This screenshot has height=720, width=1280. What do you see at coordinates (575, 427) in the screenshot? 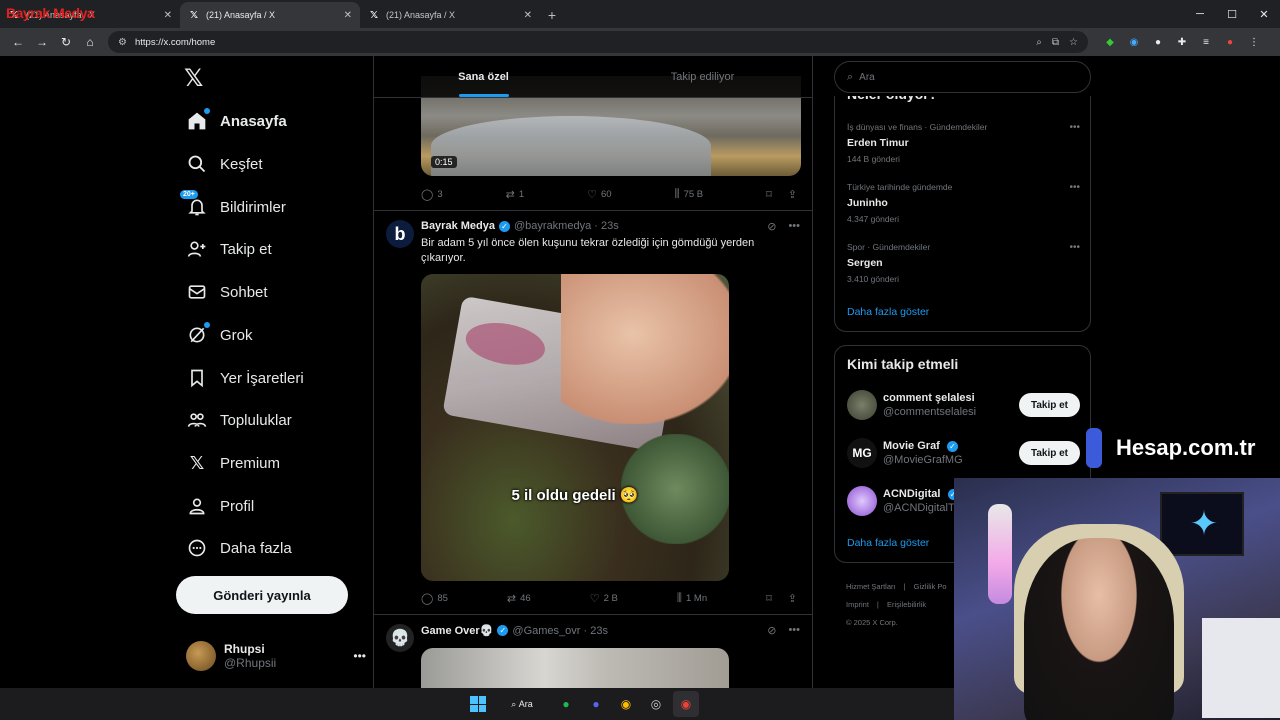
I see `tweet-video: 5 il oldu gedeli 🥺` at bounding box center [575, 427].